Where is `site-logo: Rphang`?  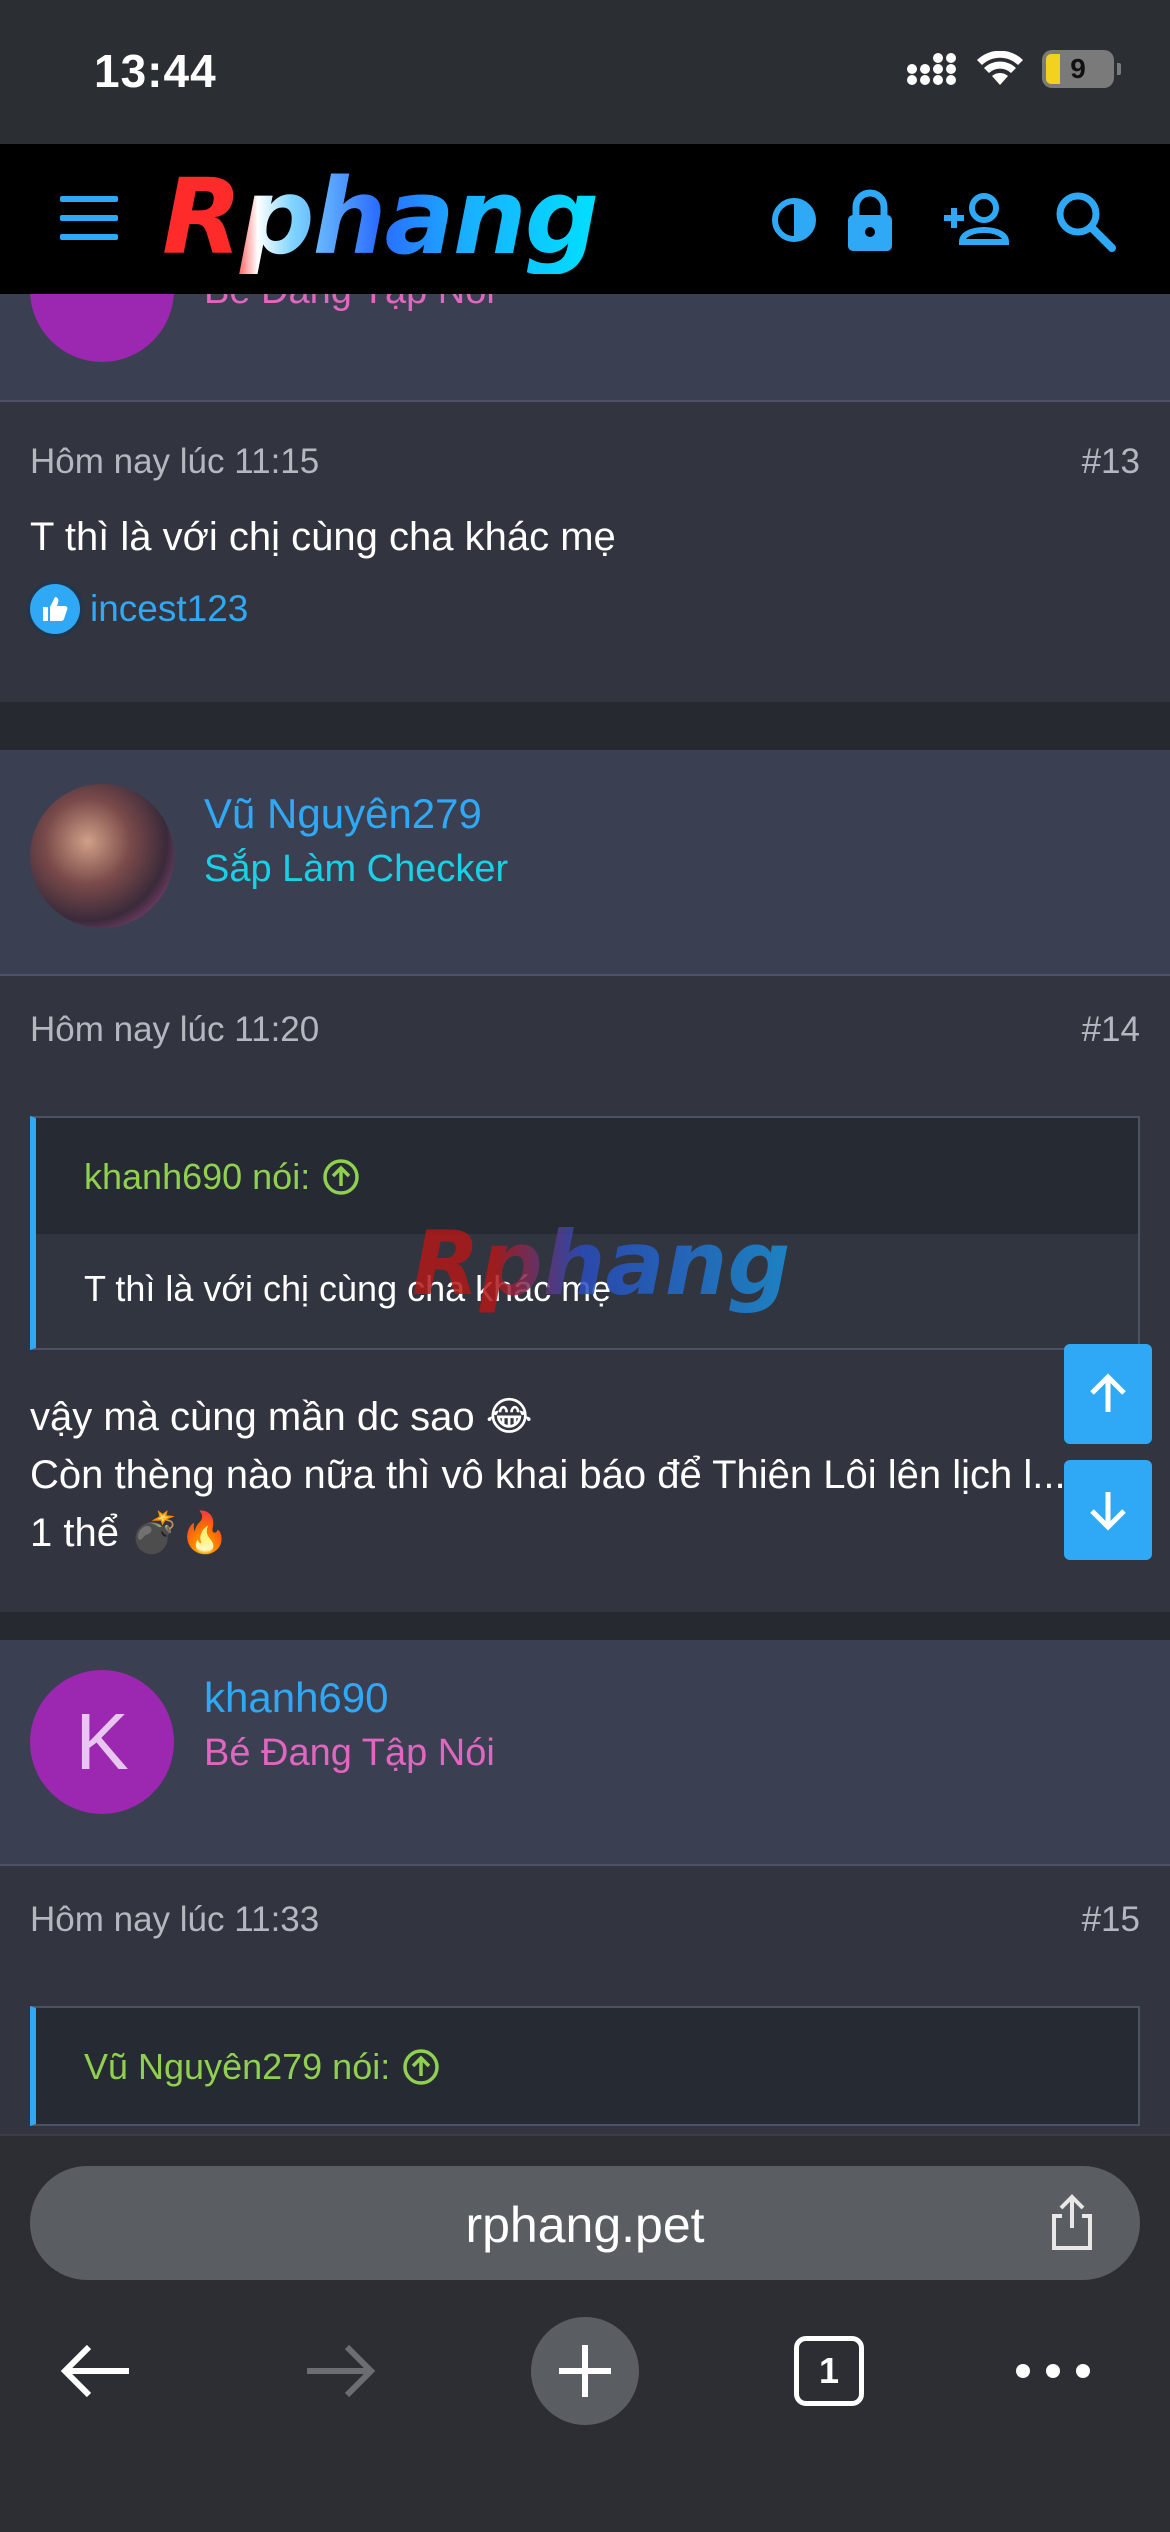 site-logo: Rphang is located at coordinates (380, 217).